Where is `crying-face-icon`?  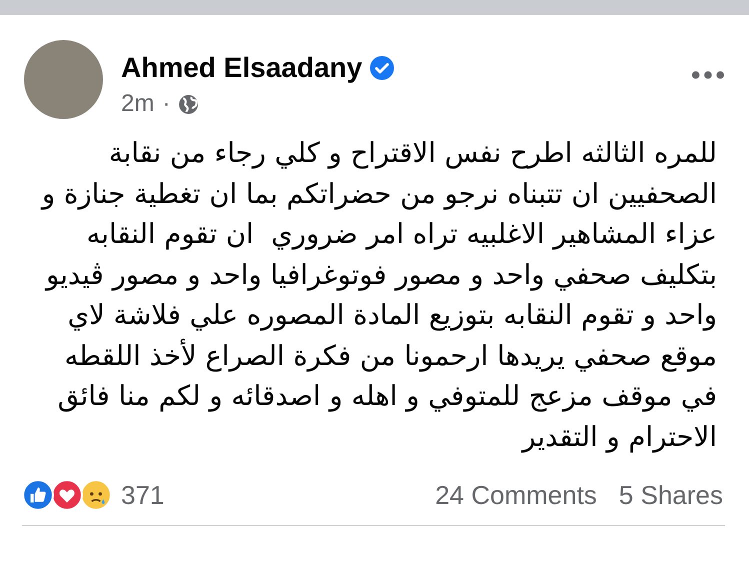 crying-face-icon is located at coordinates (96, 495).